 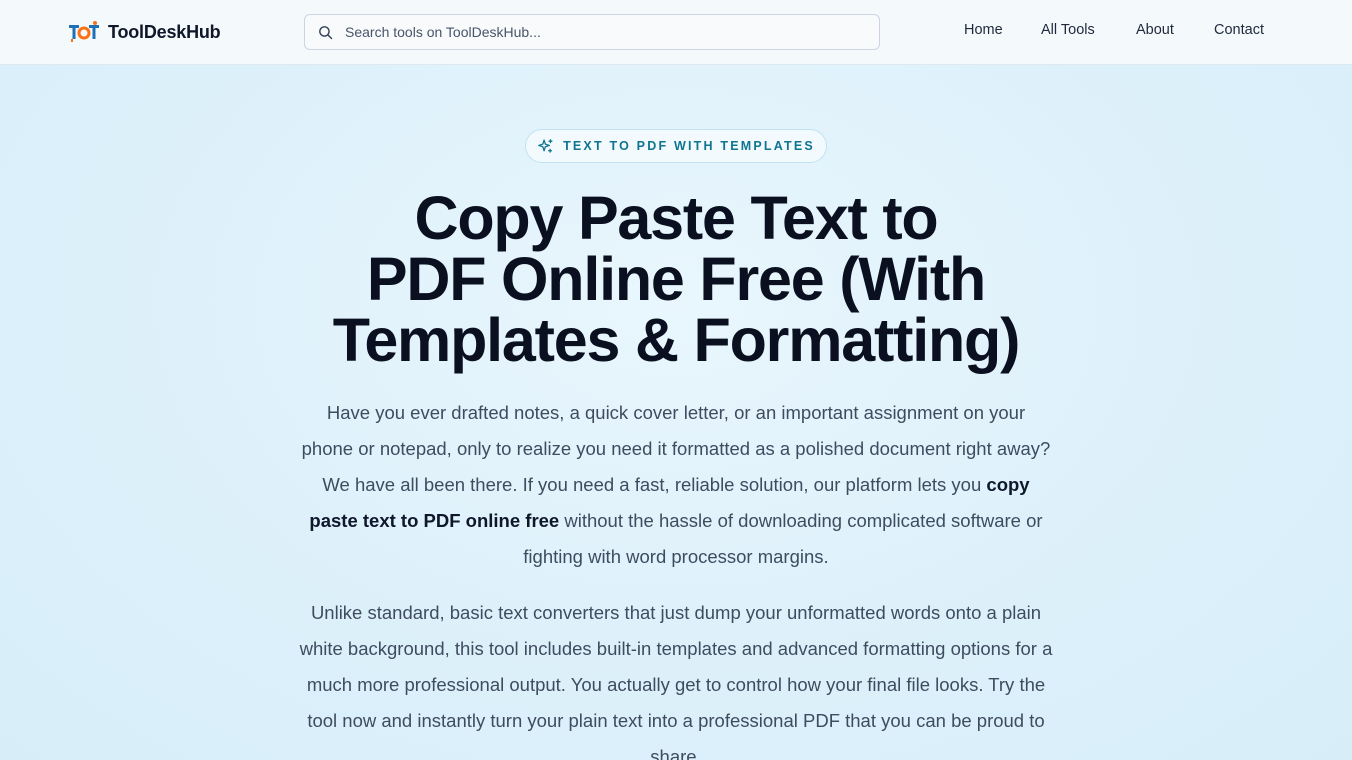 I want to click on nav-contact: Contact, so click(x=1239, y=30).